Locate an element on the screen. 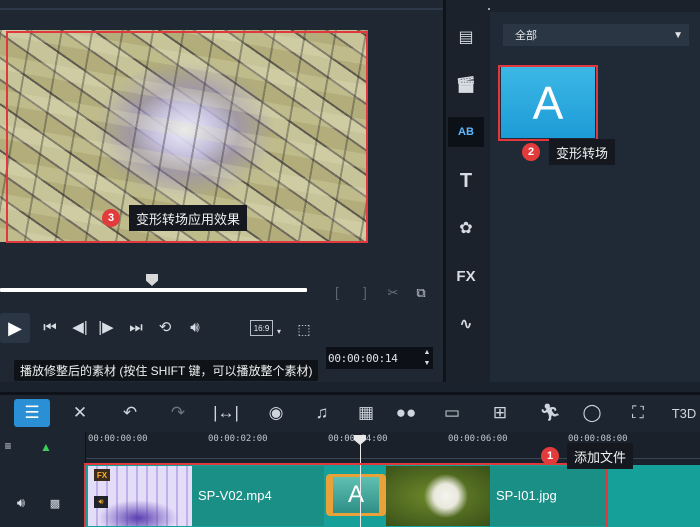 Image resolution: width=700 pixels, height=527 pixels. motion-icon: 🏃︎ is located at coordinates (550, 413).